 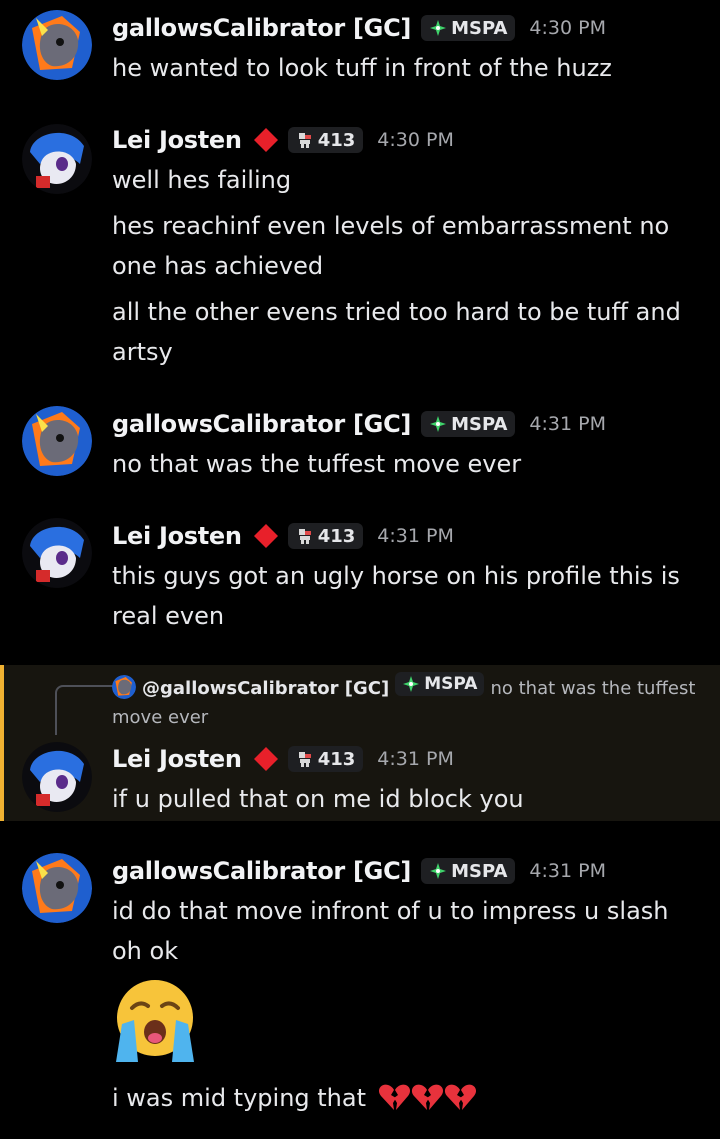 I want to click on message-text: one has achieved, so click(x=218, y=266).